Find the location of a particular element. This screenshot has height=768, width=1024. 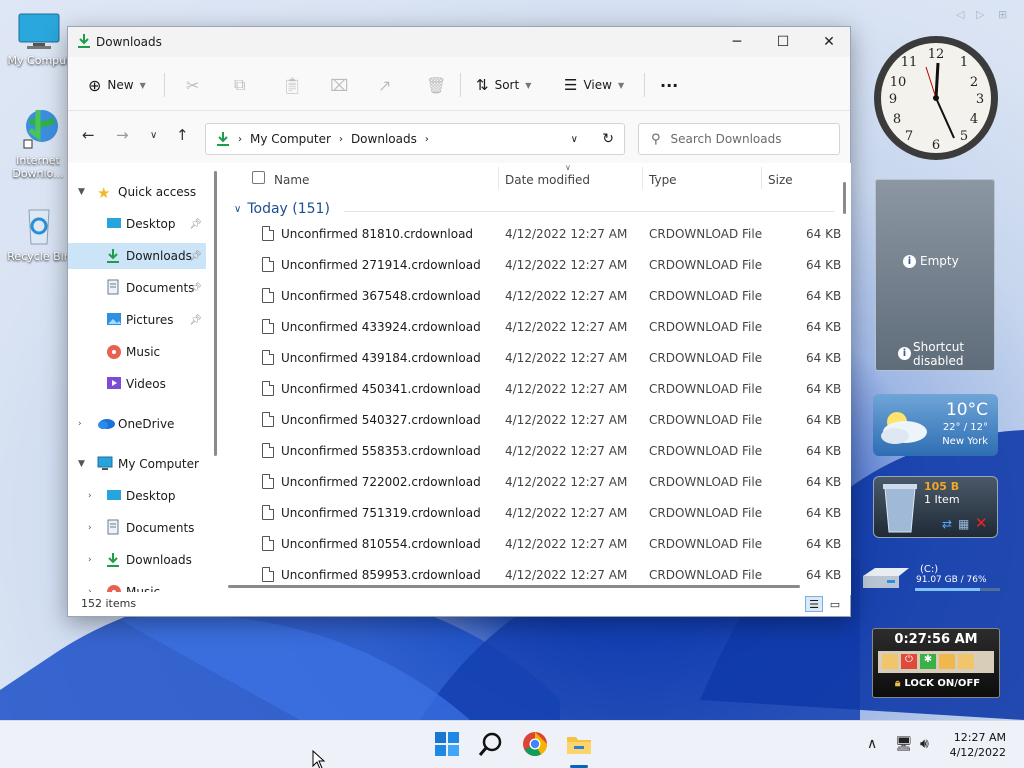

recycle-bin-gadget: 105 B 1 Item ⇄ ▦ ✕ is located at coordinates (935, 507).